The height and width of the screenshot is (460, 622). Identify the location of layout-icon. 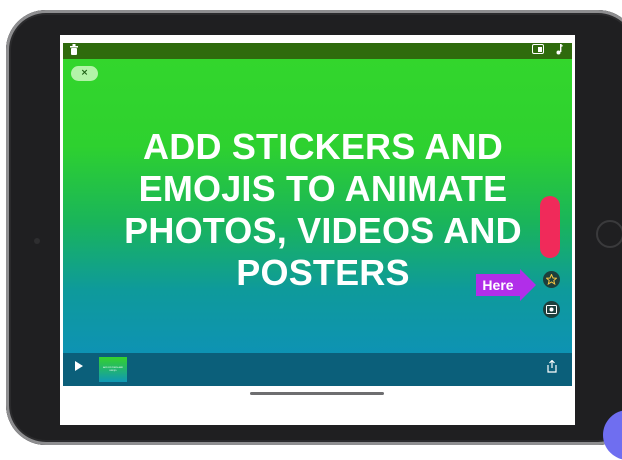
(538, 51).